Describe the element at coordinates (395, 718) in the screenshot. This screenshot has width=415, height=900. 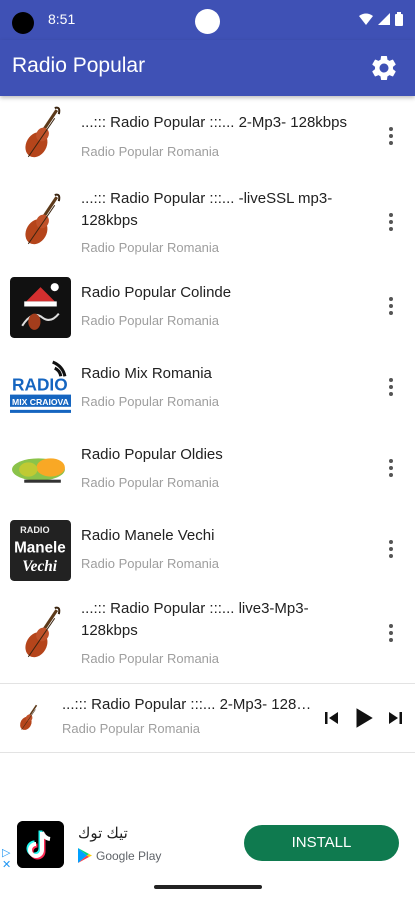
I see `skip-next-icon` at that location.